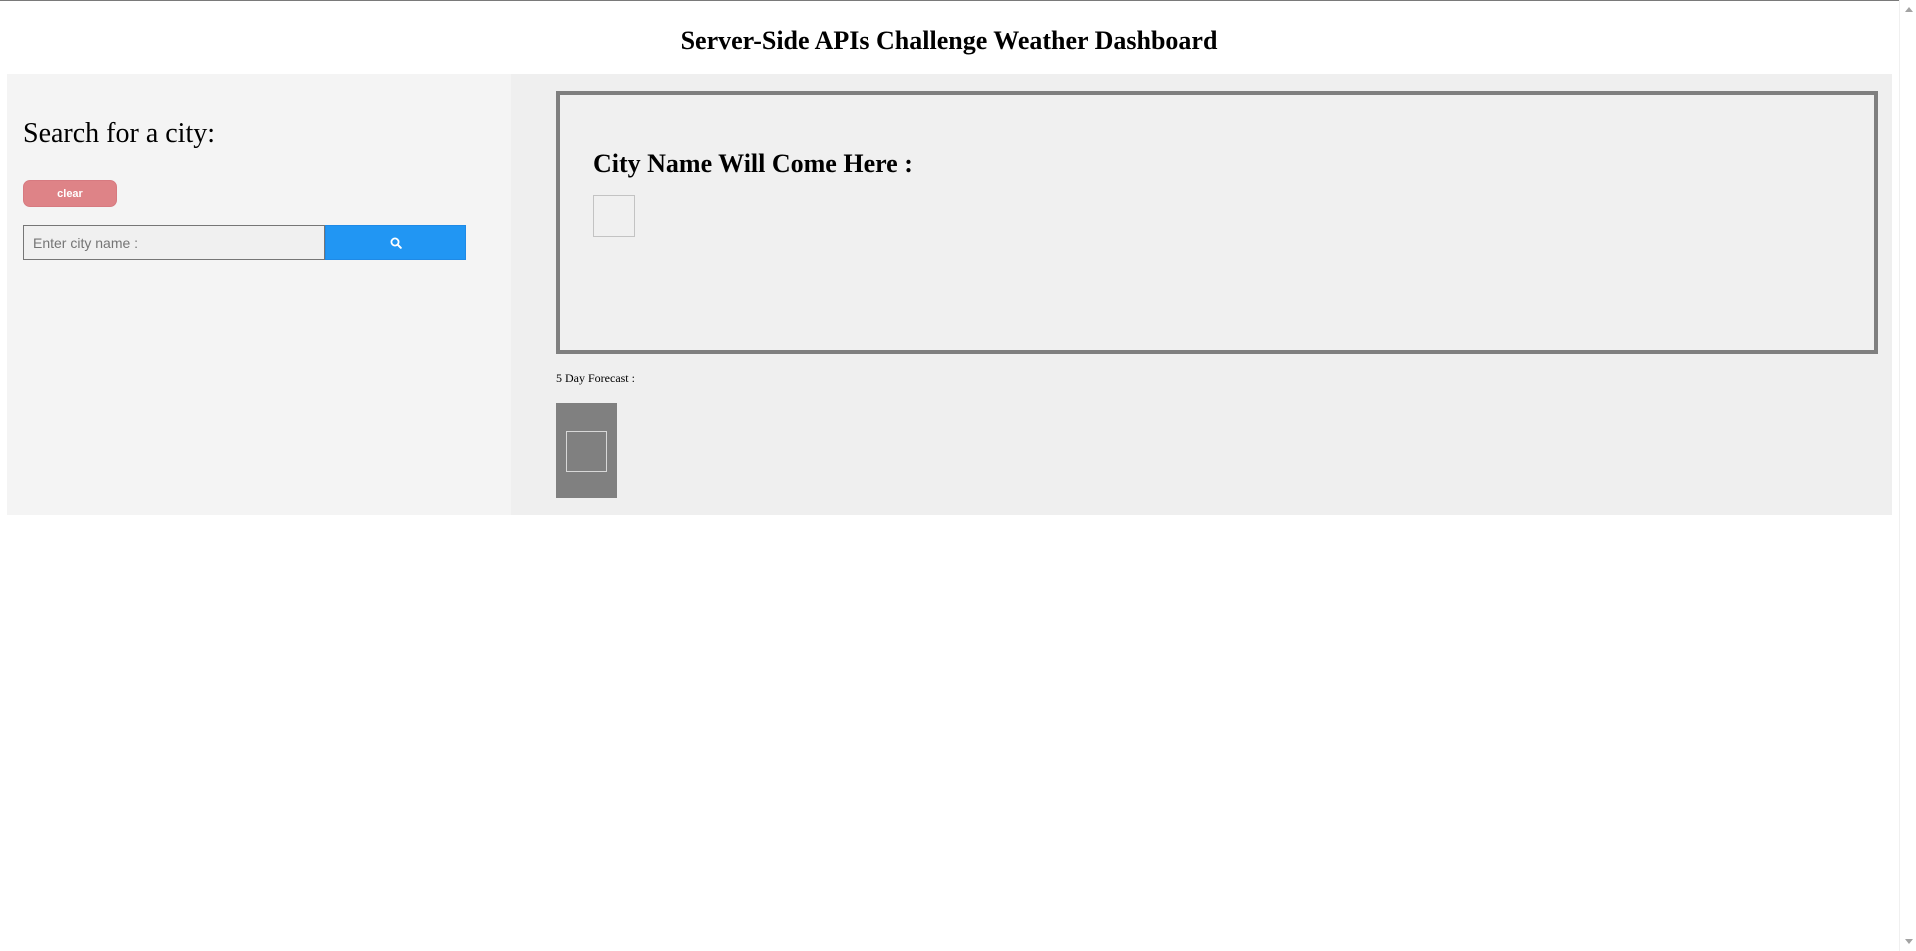  What do you see at coordinates (595, 378) in the screenshot?
I see `forecast-label: 5 Day Forecast :` at bounding box center [595, 378].